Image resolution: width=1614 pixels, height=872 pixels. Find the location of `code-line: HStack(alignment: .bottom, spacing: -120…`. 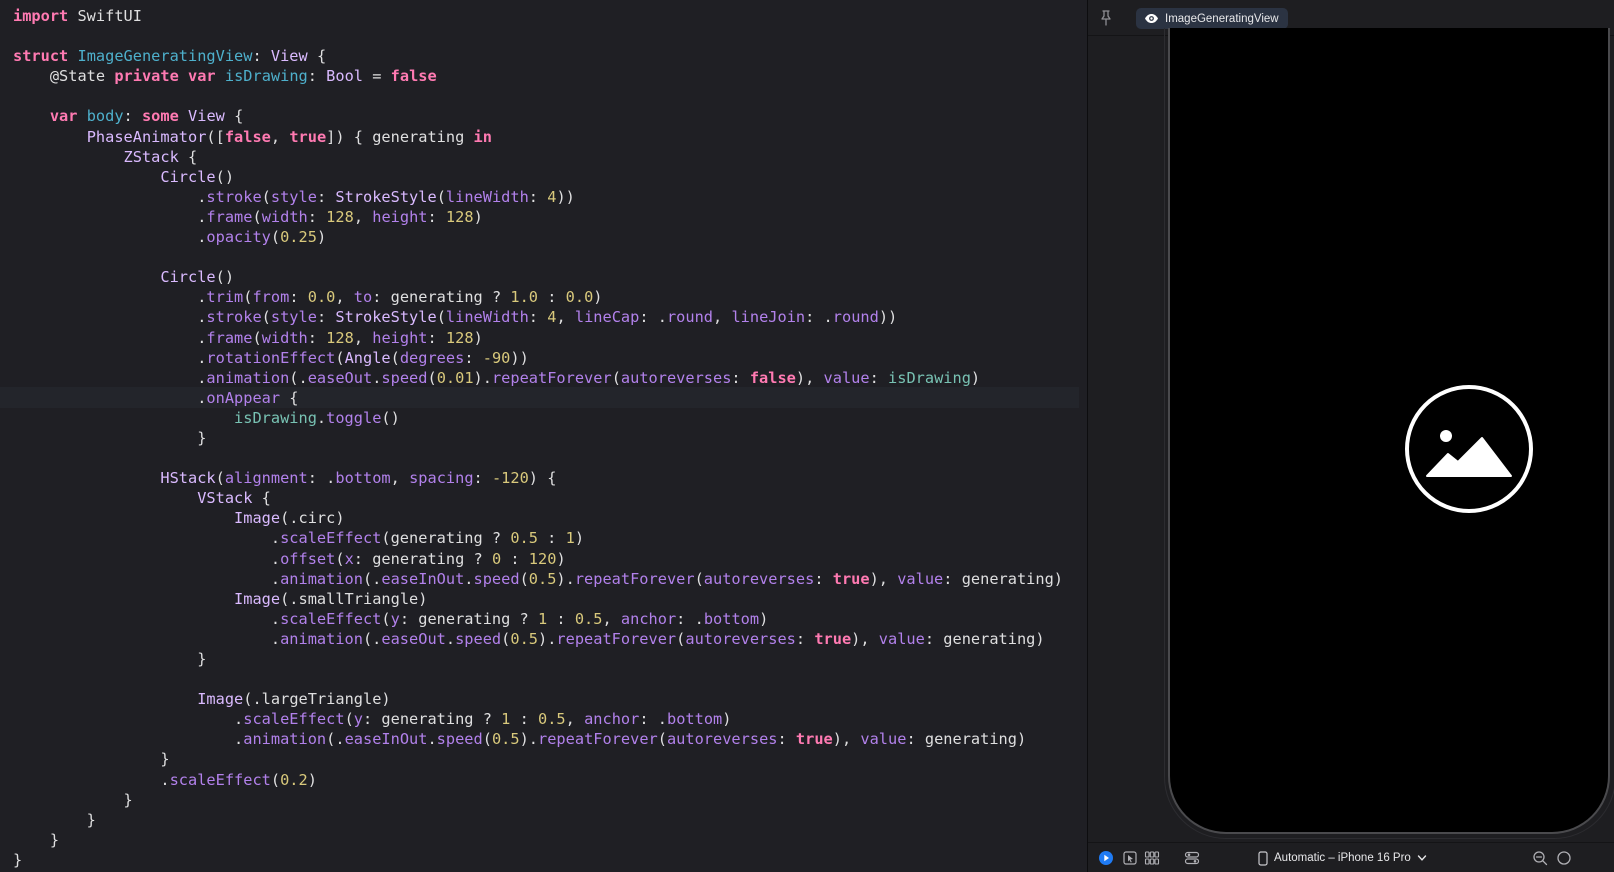

code-line: HStack(alignment: .bottom, spacing: -120… is located at coordinates (538, 478).